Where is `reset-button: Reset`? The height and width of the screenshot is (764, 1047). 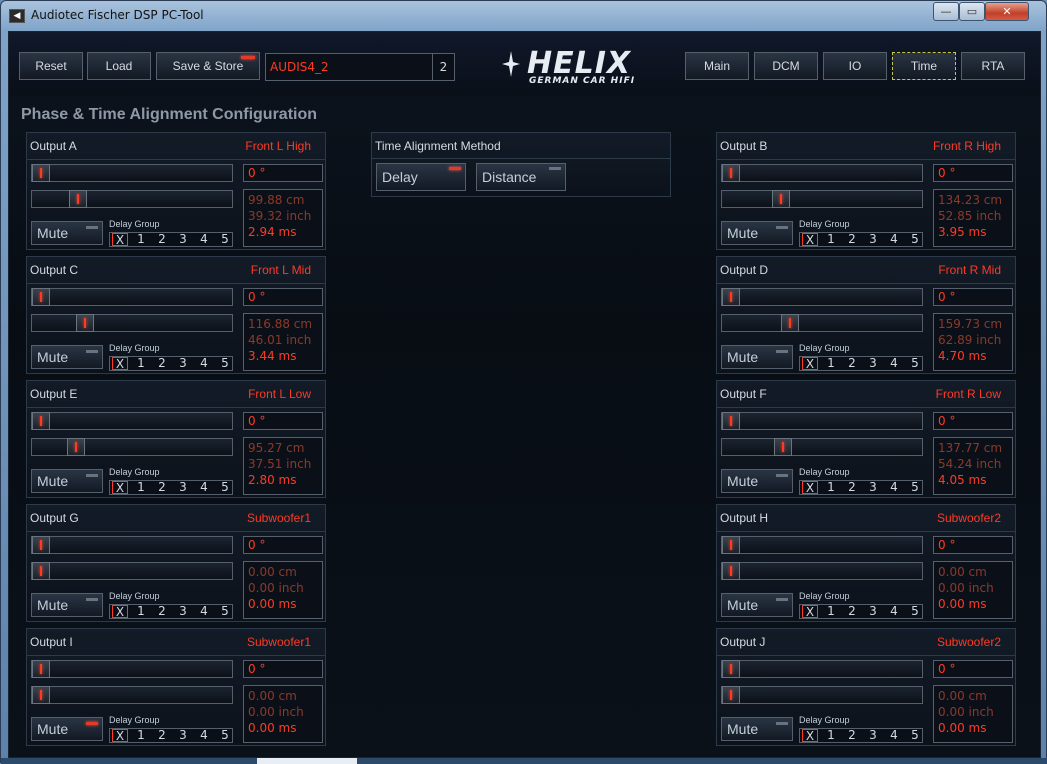
reset-button: Reset is located at coordinates (51, 66).